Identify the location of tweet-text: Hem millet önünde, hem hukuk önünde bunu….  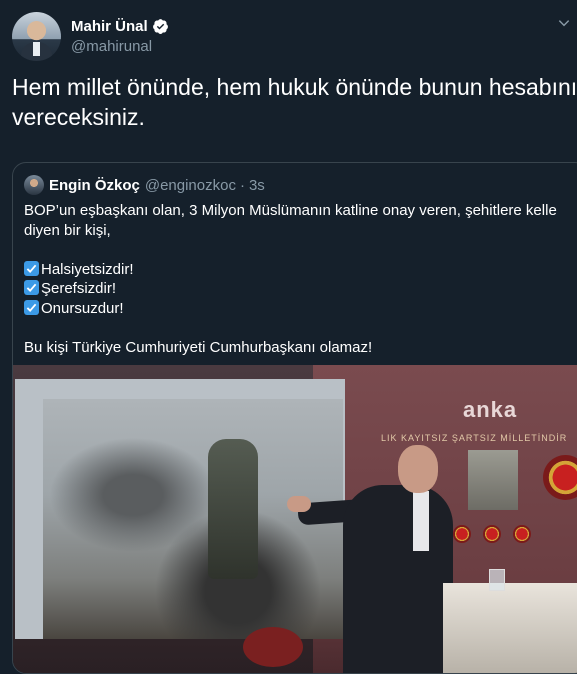
(294, 102).